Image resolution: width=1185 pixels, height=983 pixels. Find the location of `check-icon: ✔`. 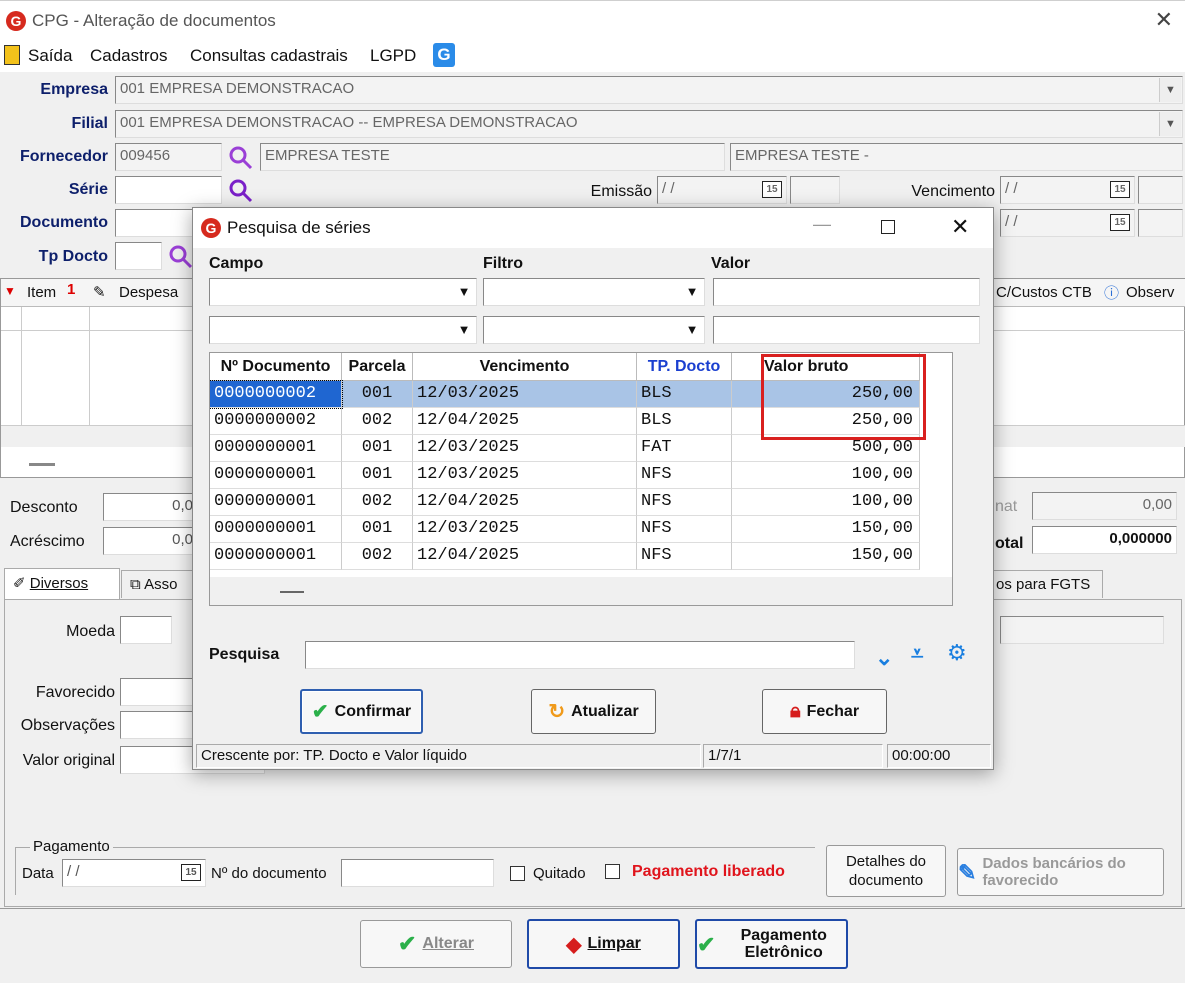

check-icon: ✔ is located at coordinates (407, 943).